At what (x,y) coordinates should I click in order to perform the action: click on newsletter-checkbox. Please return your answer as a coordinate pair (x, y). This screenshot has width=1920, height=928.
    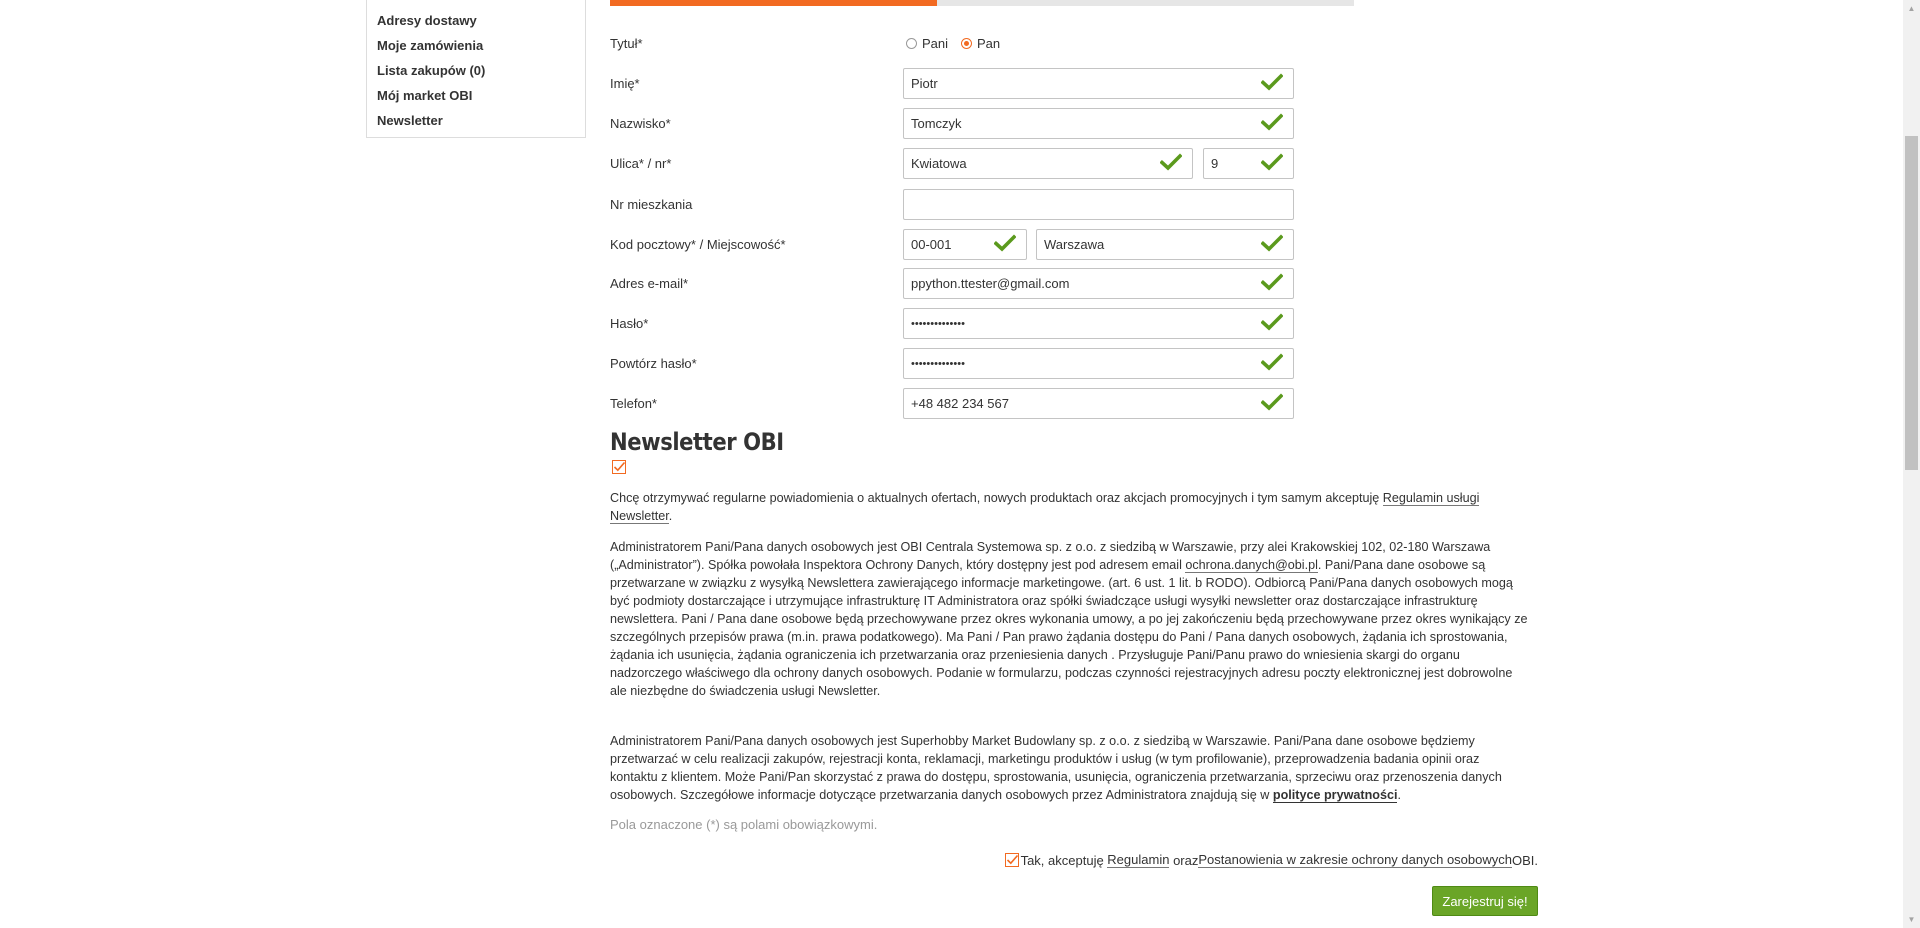
    Looking at the image, I should click on (619, 467).